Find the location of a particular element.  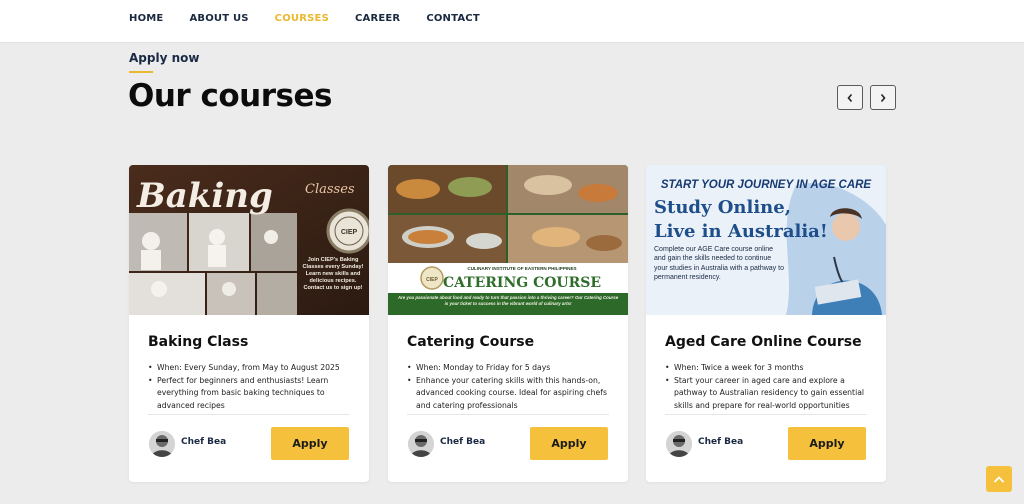

nav-contact: CONTACT is located at coordinates (453, 18).